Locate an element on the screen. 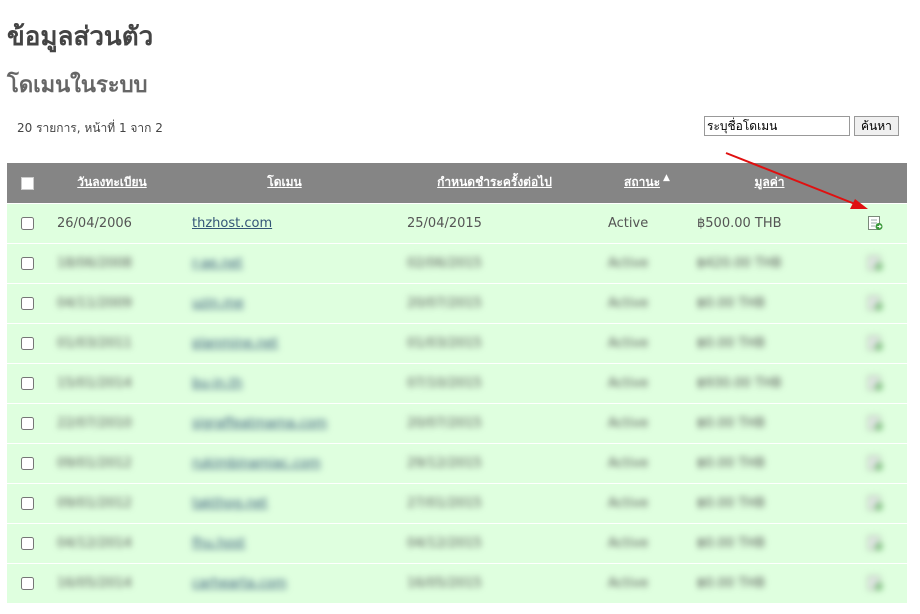  header-status: สถานะ ▲ is located at coordinates (647, 183).